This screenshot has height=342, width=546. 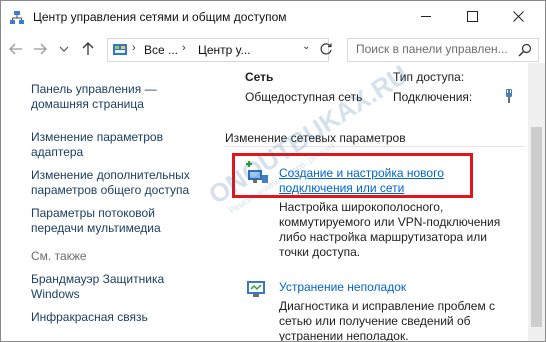 I want to click on maximize-button, so click(x=472, y=16).